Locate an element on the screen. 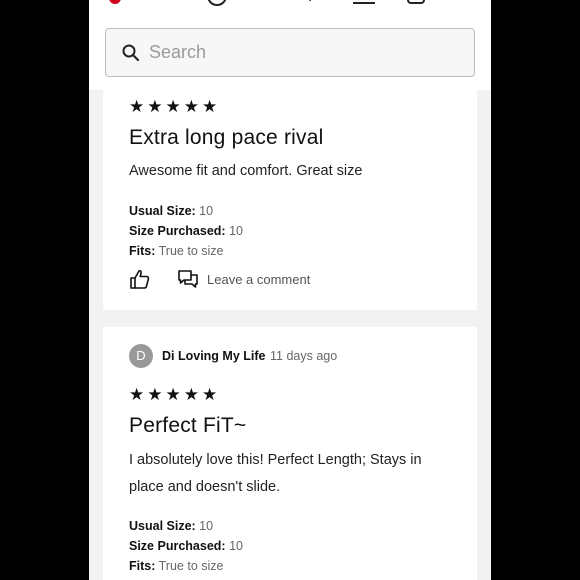 Image resolution: width=580 pixels, height=580 pixels. review-time: 11 days ago is located at coordinates (304, 356).